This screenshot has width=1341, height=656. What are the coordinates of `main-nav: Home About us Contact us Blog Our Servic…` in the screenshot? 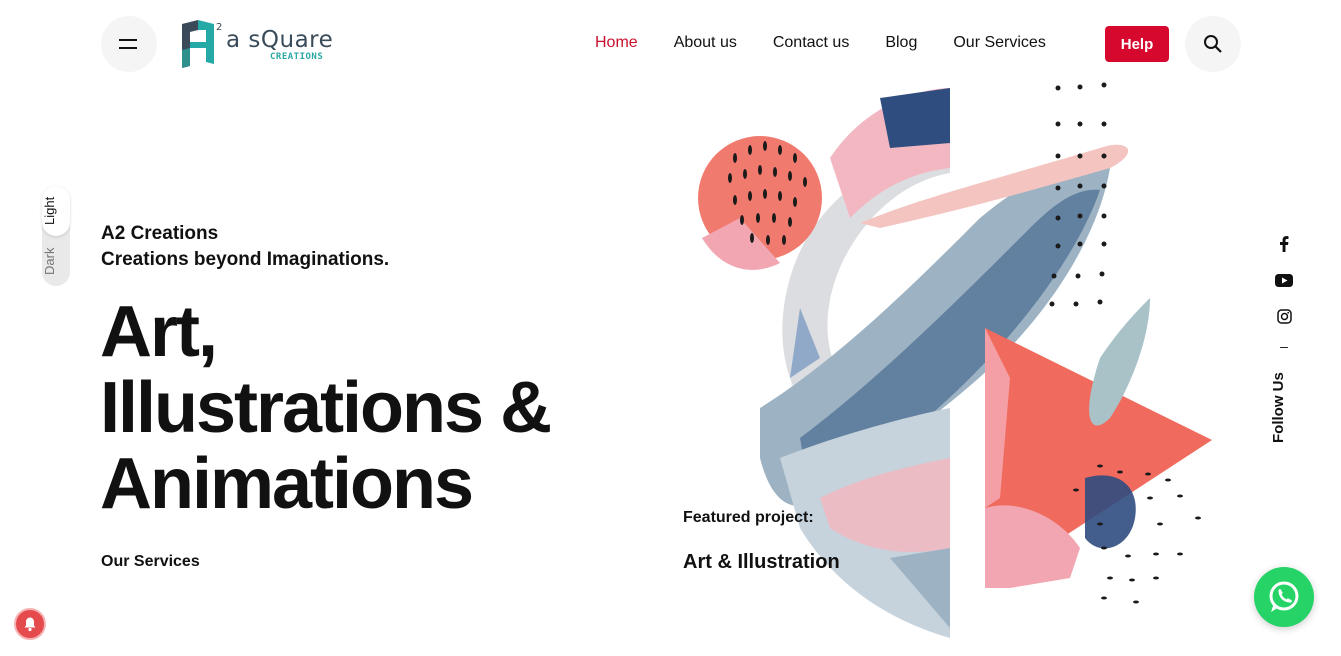 It's located at (838, 43).